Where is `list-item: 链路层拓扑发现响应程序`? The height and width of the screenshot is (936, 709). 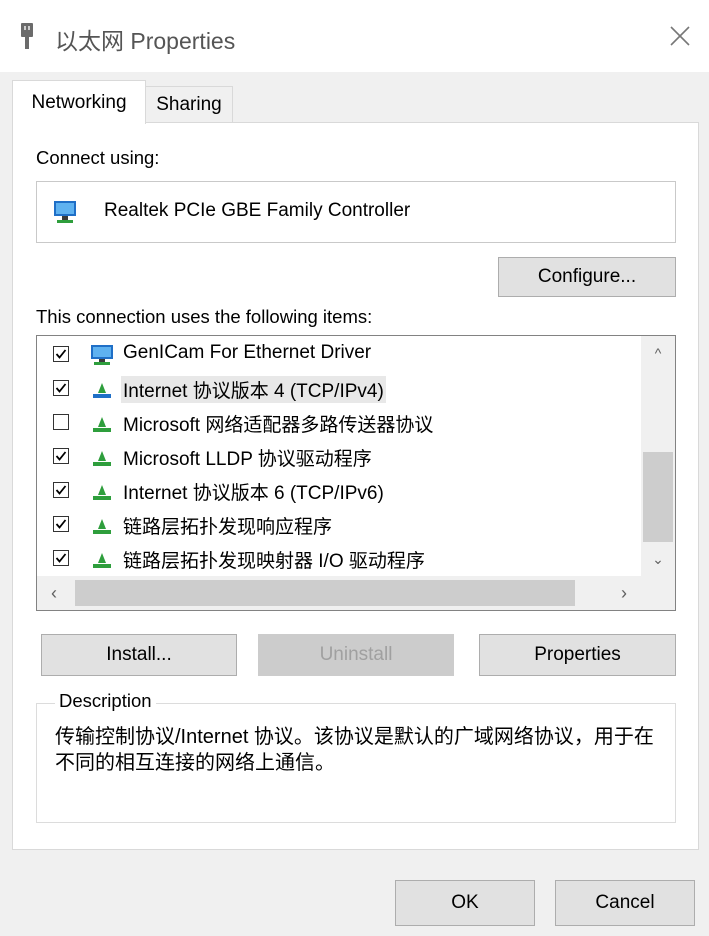
list-item: 链路层拓扑发现响应程序 is located at coordinates (338, 525).